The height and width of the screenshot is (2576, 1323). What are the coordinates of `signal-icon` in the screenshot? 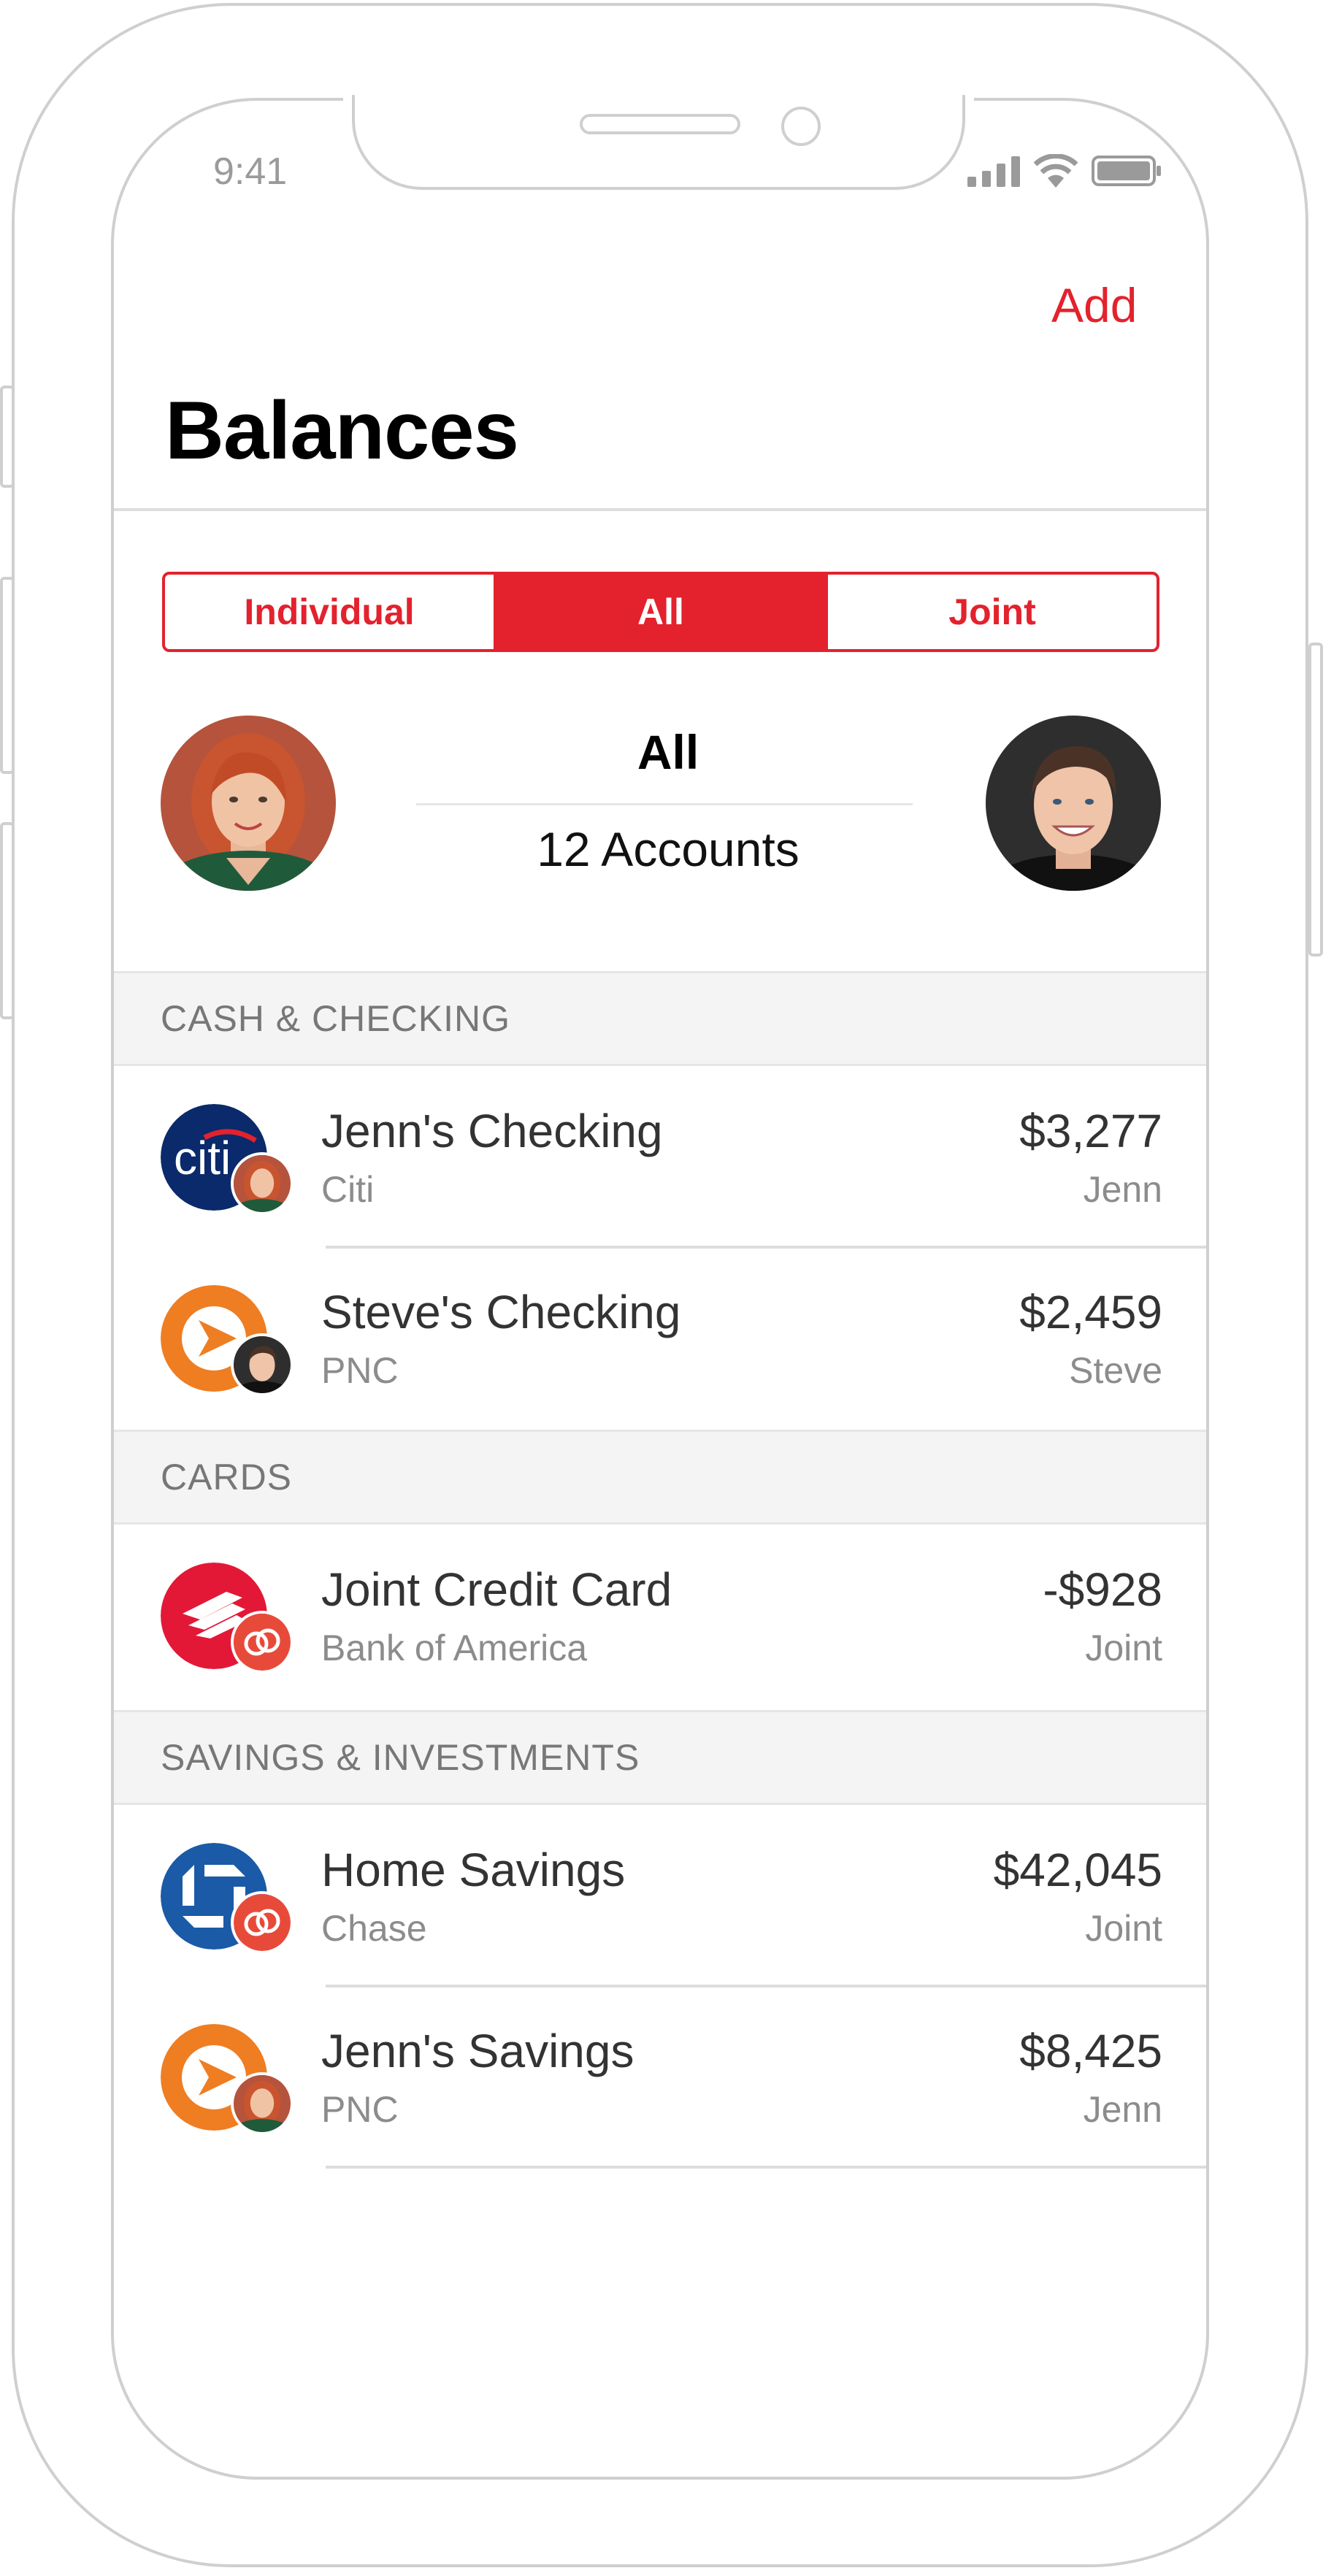 It's located at (993, 171).